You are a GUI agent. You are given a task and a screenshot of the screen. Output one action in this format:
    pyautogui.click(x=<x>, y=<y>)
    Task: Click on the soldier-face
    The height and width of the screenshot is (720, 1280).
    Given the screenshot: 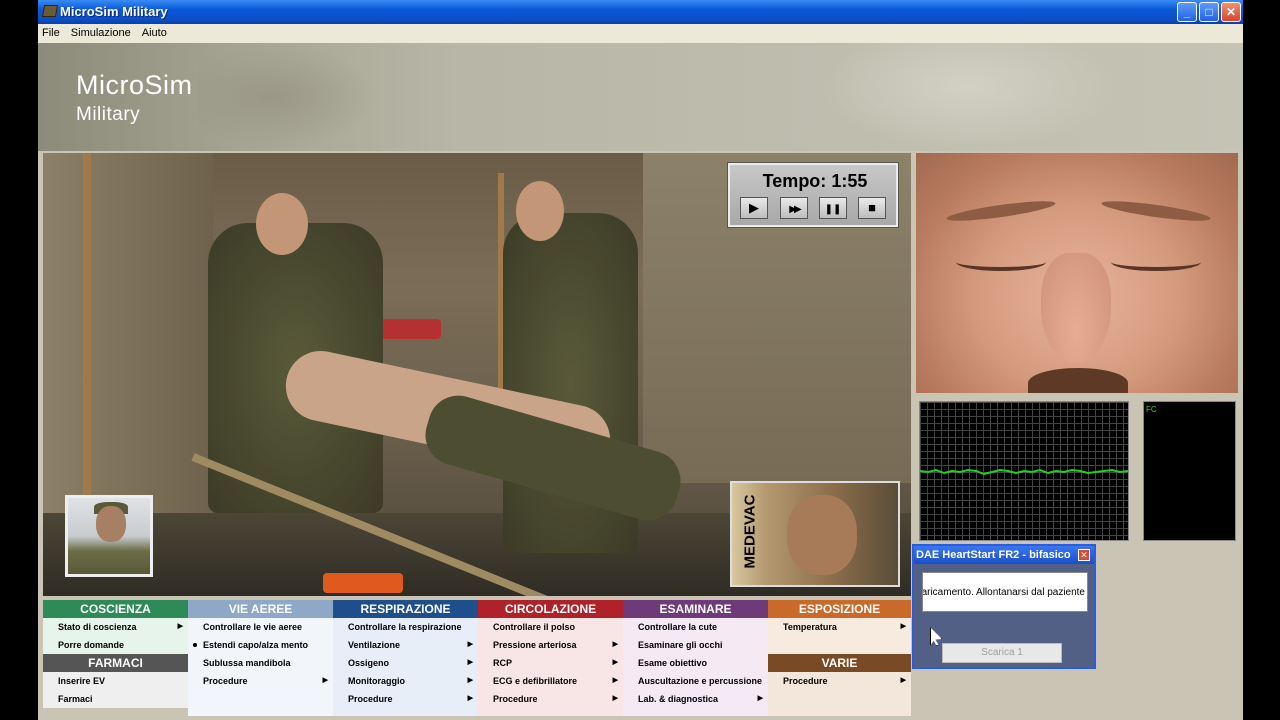 What is the action you would take?
    pyautogui.click(x=111, y=524)
    